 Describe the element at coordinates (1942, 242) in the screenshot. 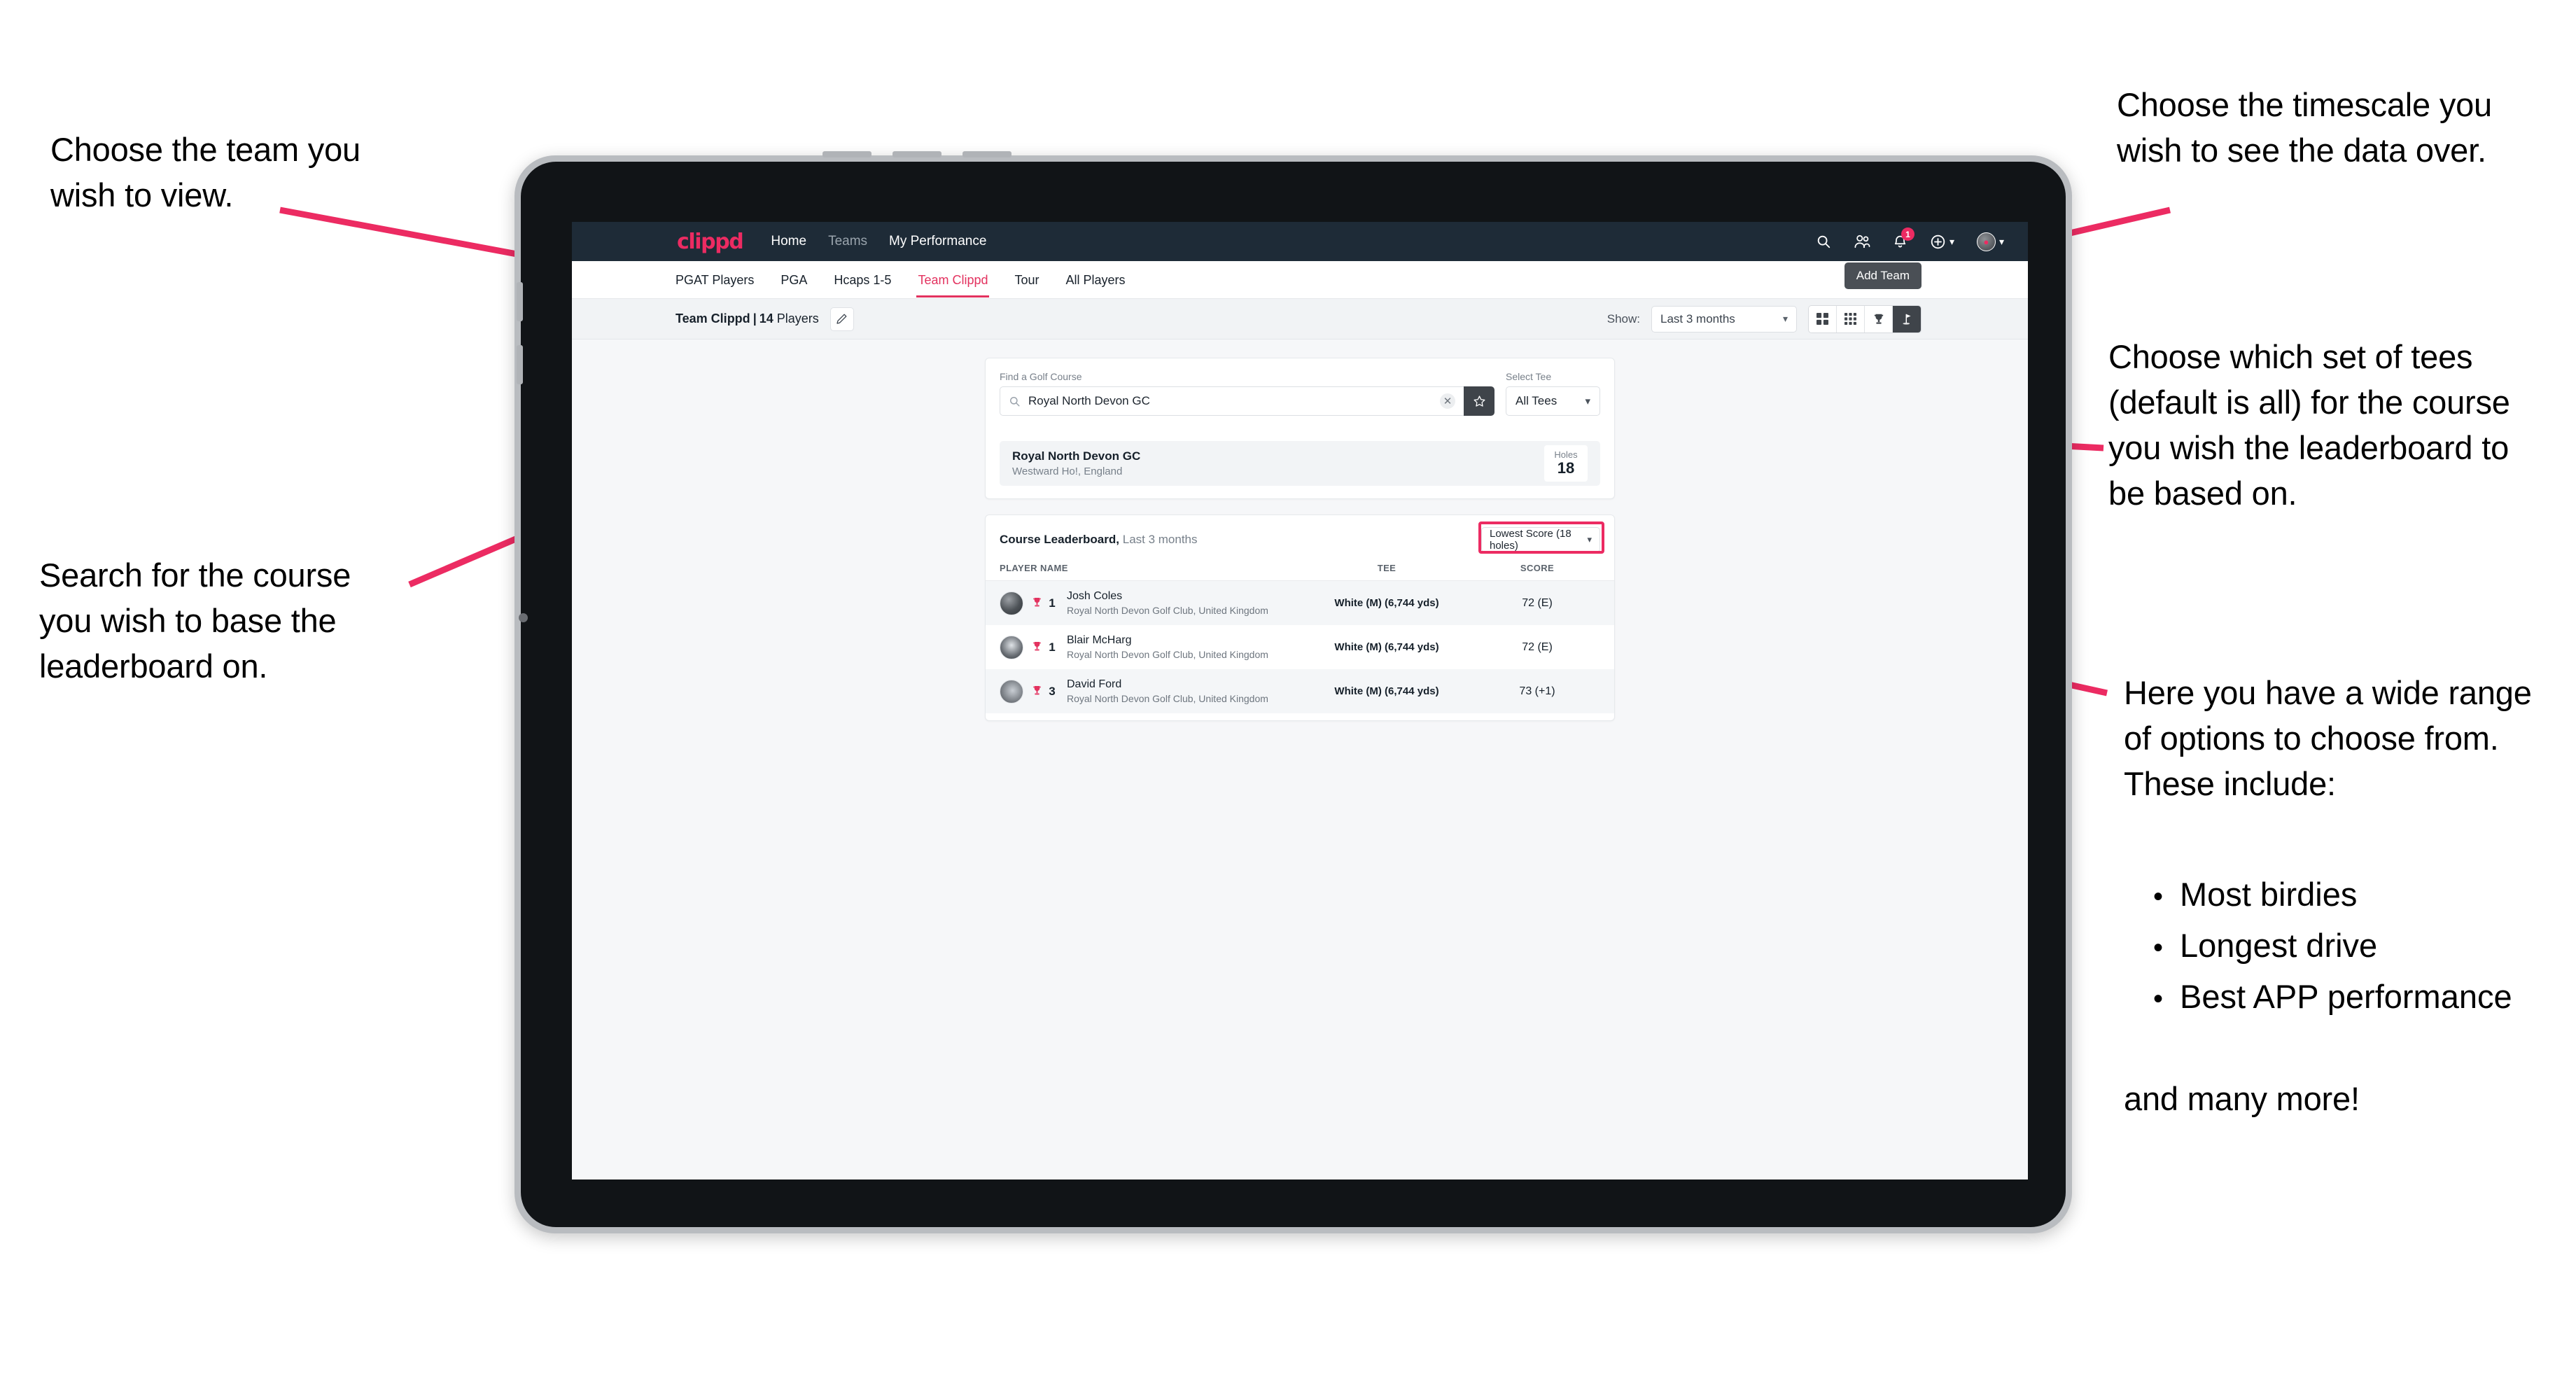

I see `add-icon: ▾` at that location.